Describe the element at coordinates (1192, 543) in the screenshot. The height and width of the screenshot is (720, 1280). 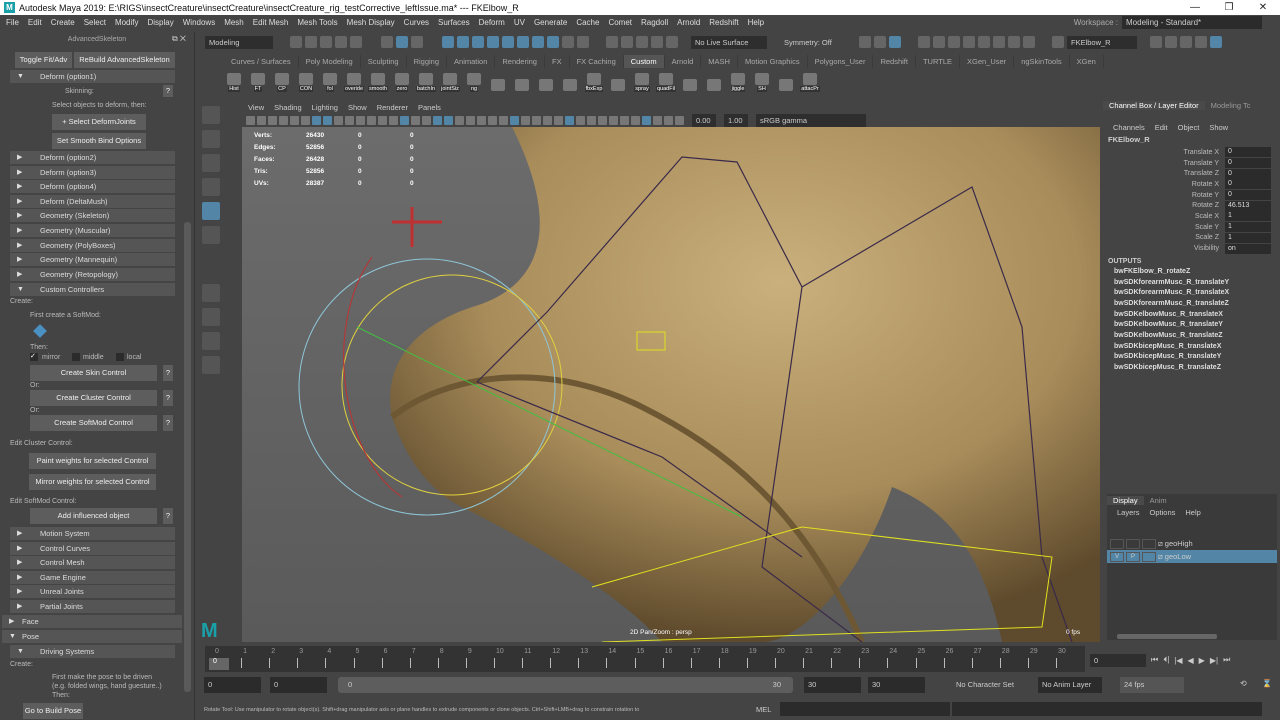
I see `layer-row-geohigh: ⧄ geoHigh` at that location.